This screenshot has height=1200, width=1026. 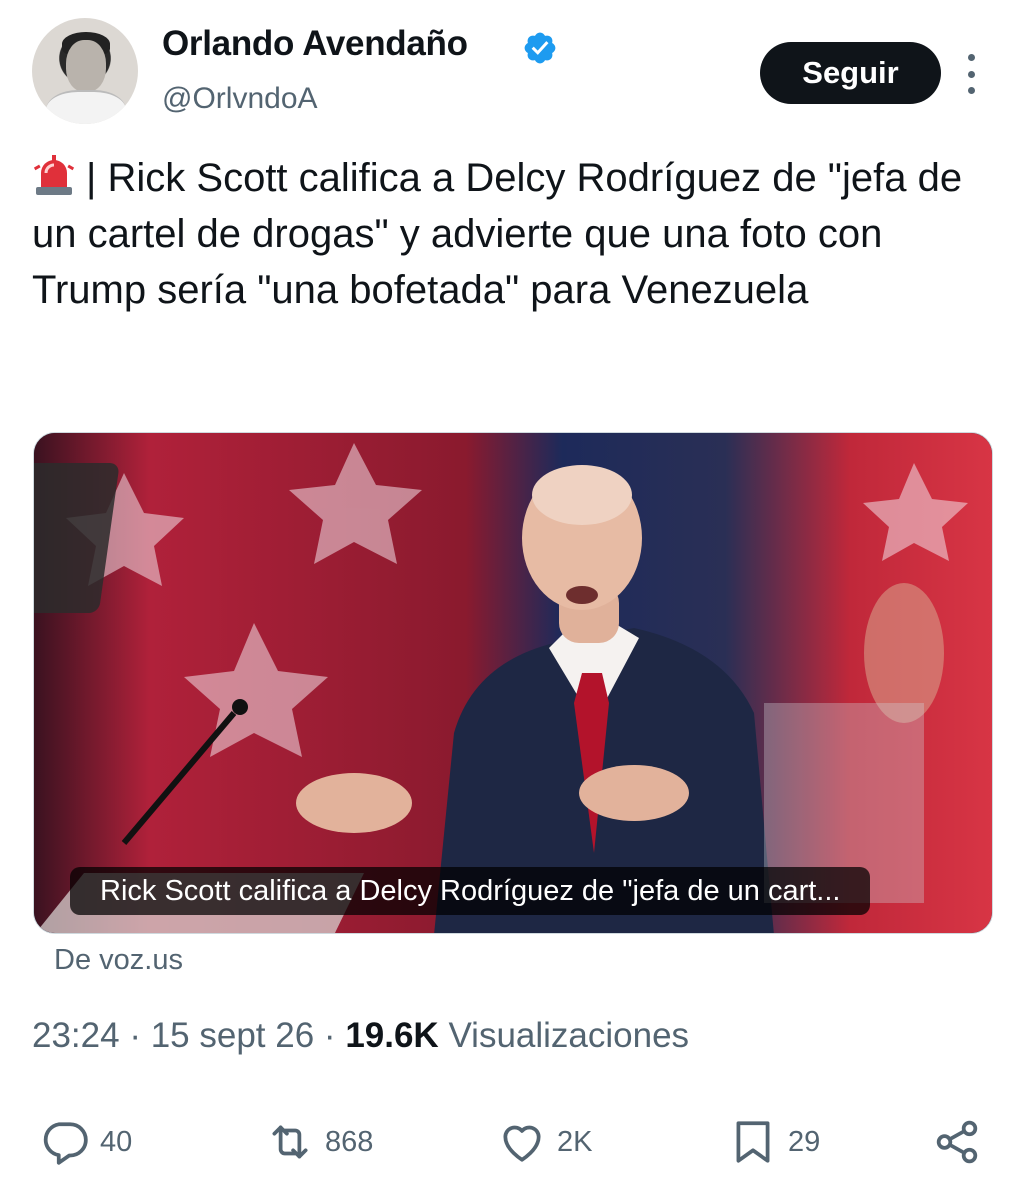 I want to click on tweet-date: 15 sept 26, so click(x=232, y=1035).